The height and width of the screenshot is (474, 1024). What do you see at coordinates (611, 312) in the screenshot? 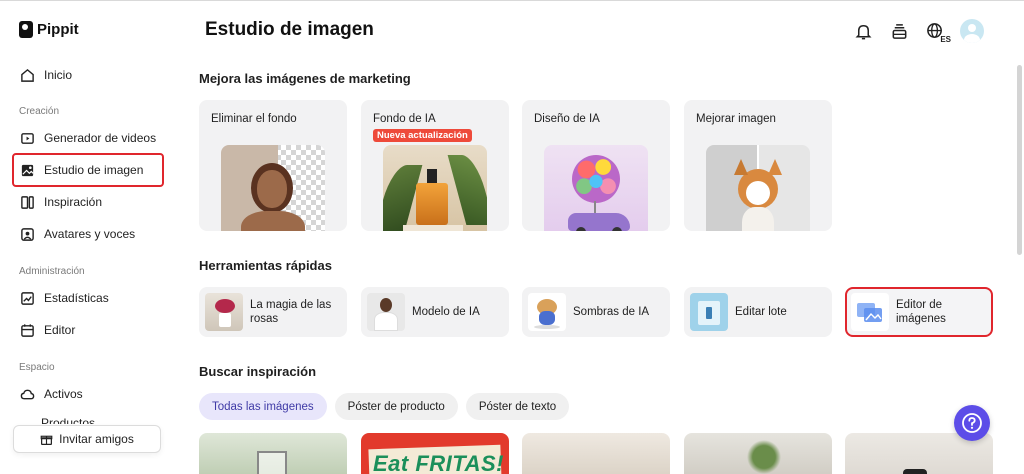
I see `tool-label: Sombras de IA` at bounding box center [611, 312].